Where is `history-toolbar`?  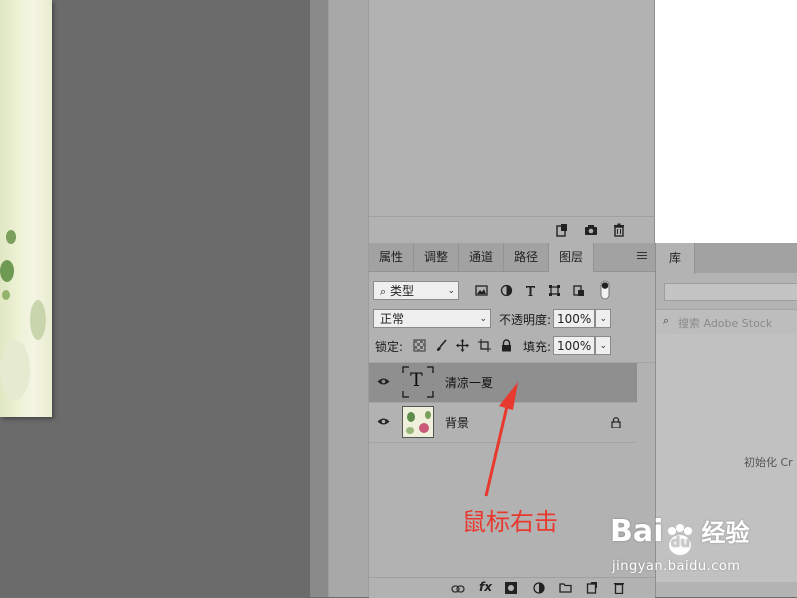 history-toolbar is located at coordinates (511, 230).